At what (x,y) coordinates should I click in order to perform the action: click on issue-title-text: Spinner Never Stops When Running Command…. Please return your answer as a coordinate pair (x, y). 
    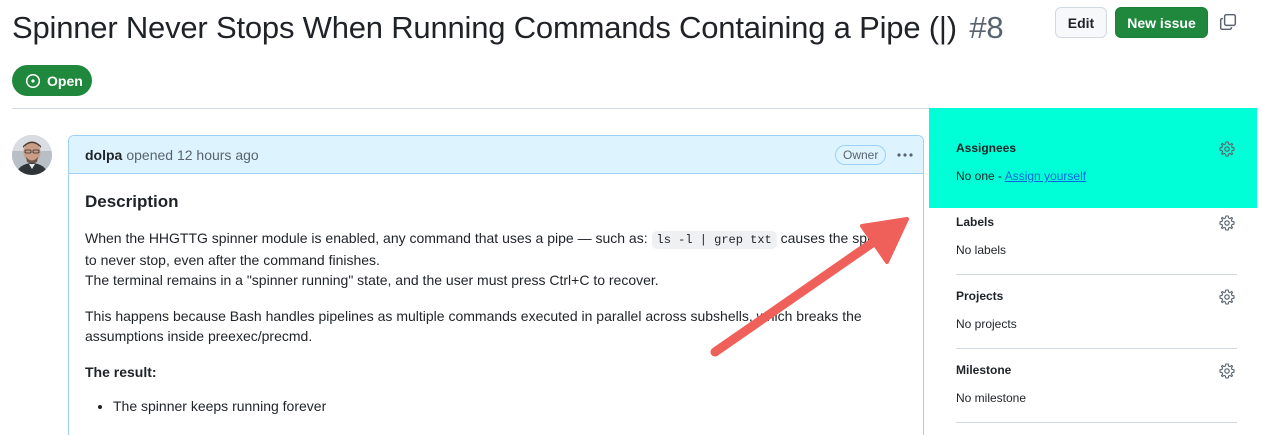
    Looking at the image, I should click on (484, 27).